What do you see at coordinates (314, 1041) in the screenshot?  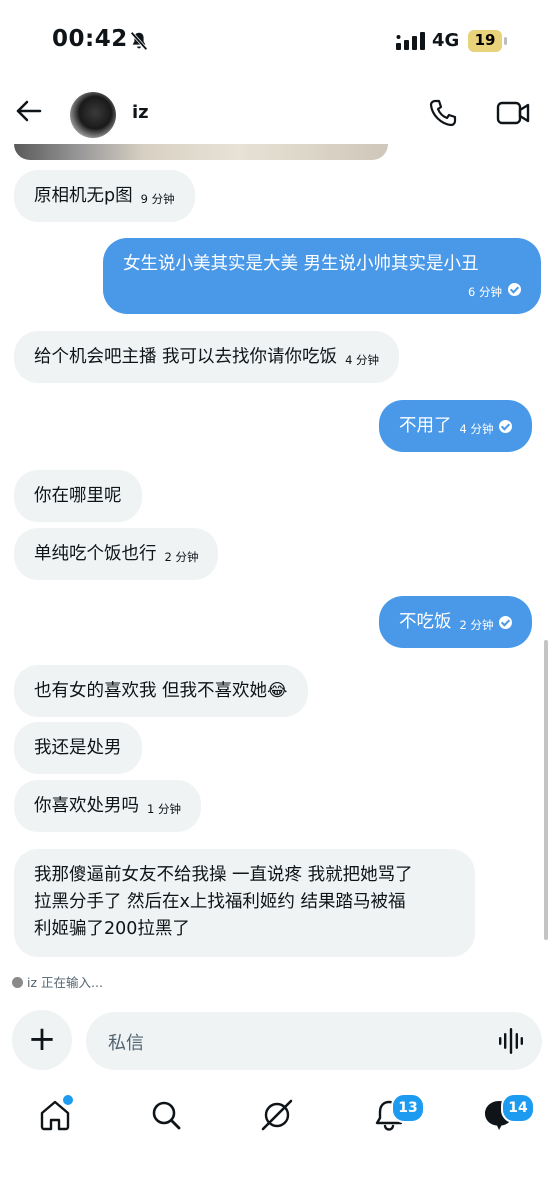 I see `message-input: 私信` at bounding box center [314, 1041].